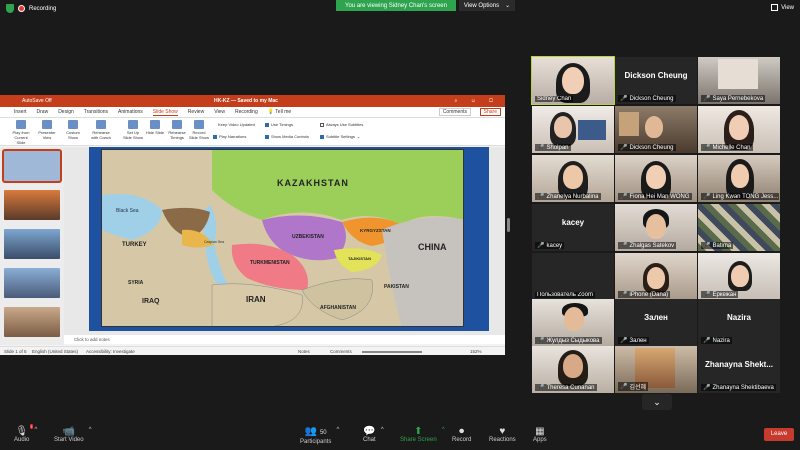 The height and width of the screenshot is (450, 800). Describe the element at coordinates (573, 322) in the screenshot. I see `participant-tile: 🎤 Жулдыз Сыдыкова` at that location.